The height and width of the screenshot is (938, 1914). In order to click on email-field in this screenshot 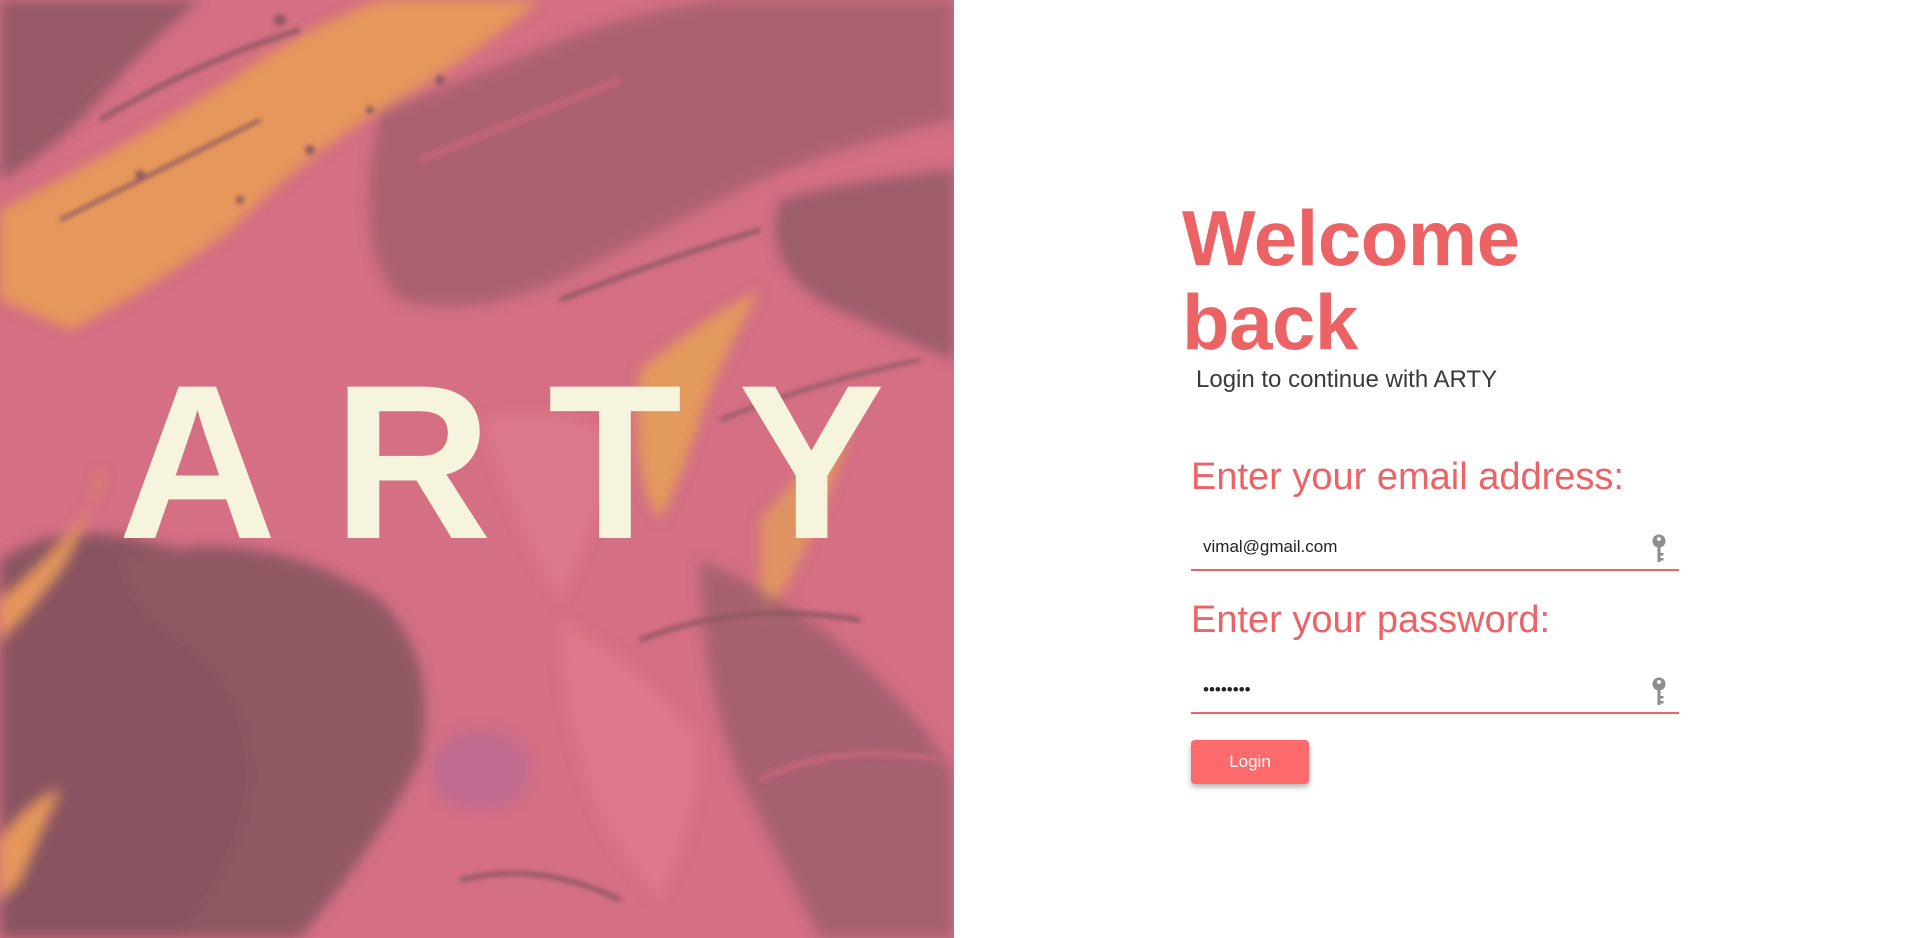, I will do `click(1417, 547)`.